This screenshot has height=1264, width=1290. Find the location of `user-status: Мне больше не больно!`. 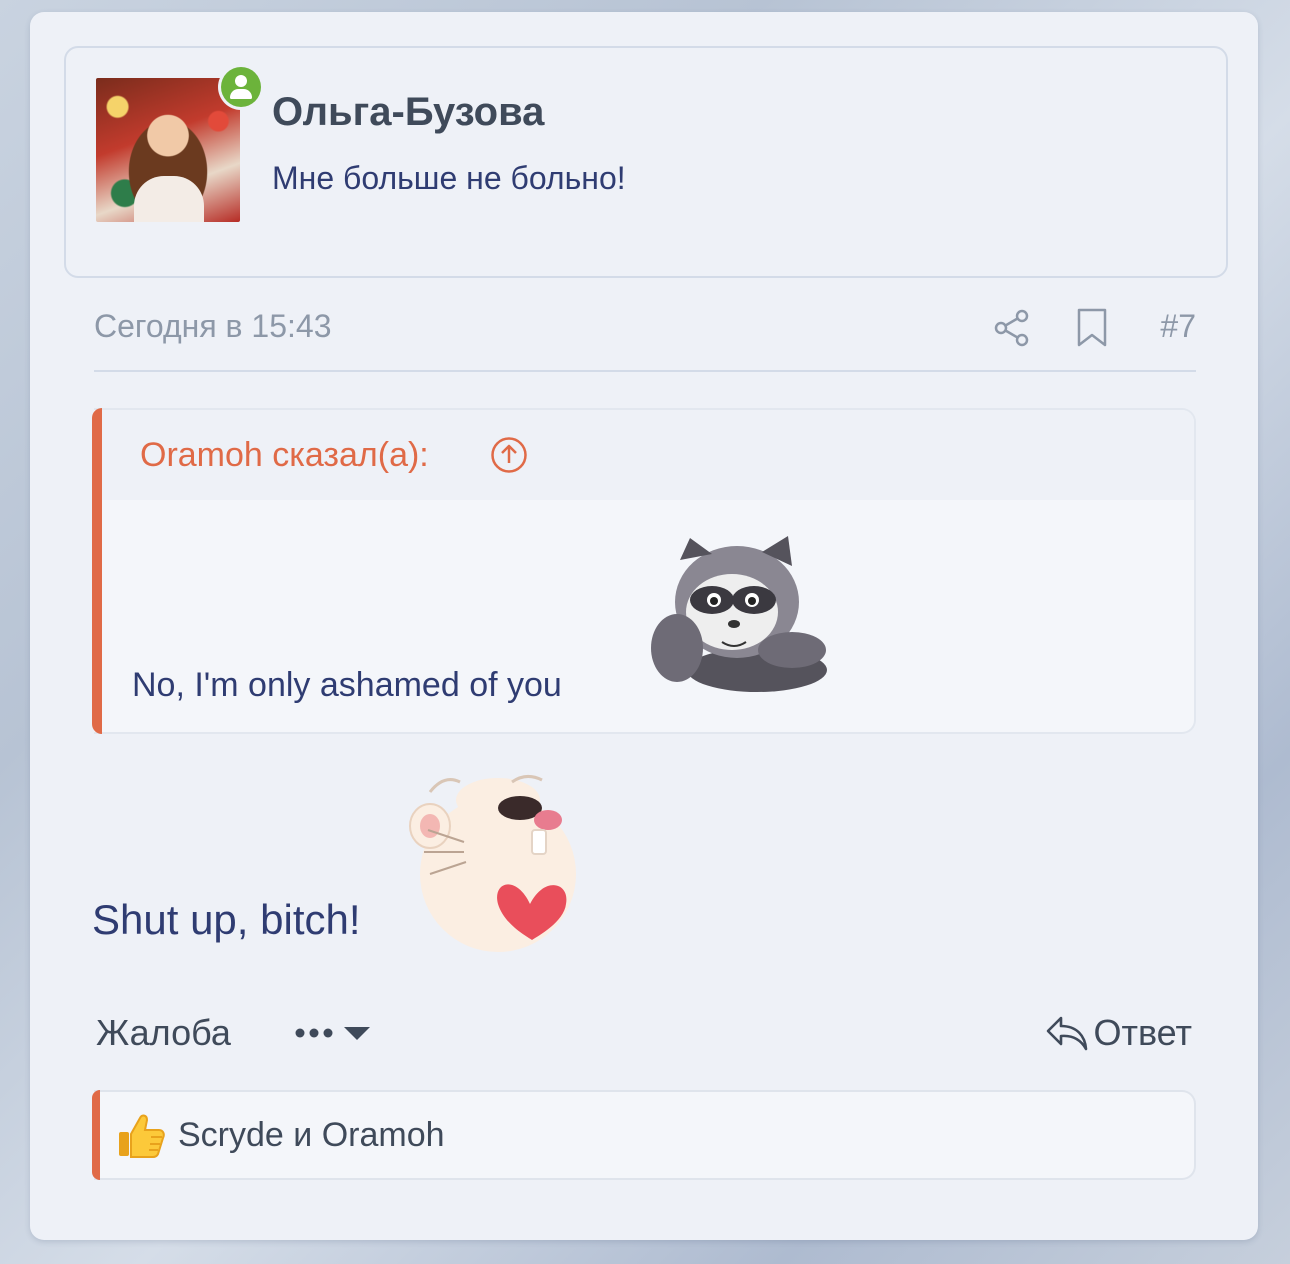

user-status: Мне больше не больно! is located at coordinates (449, 178).